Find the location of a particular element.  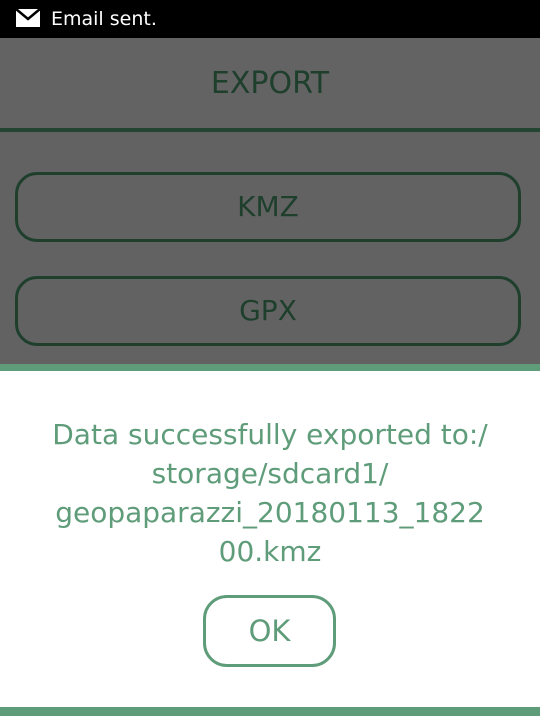

dialog-message-line: storage/sdcard1/ is located at coordinates (270, 473).